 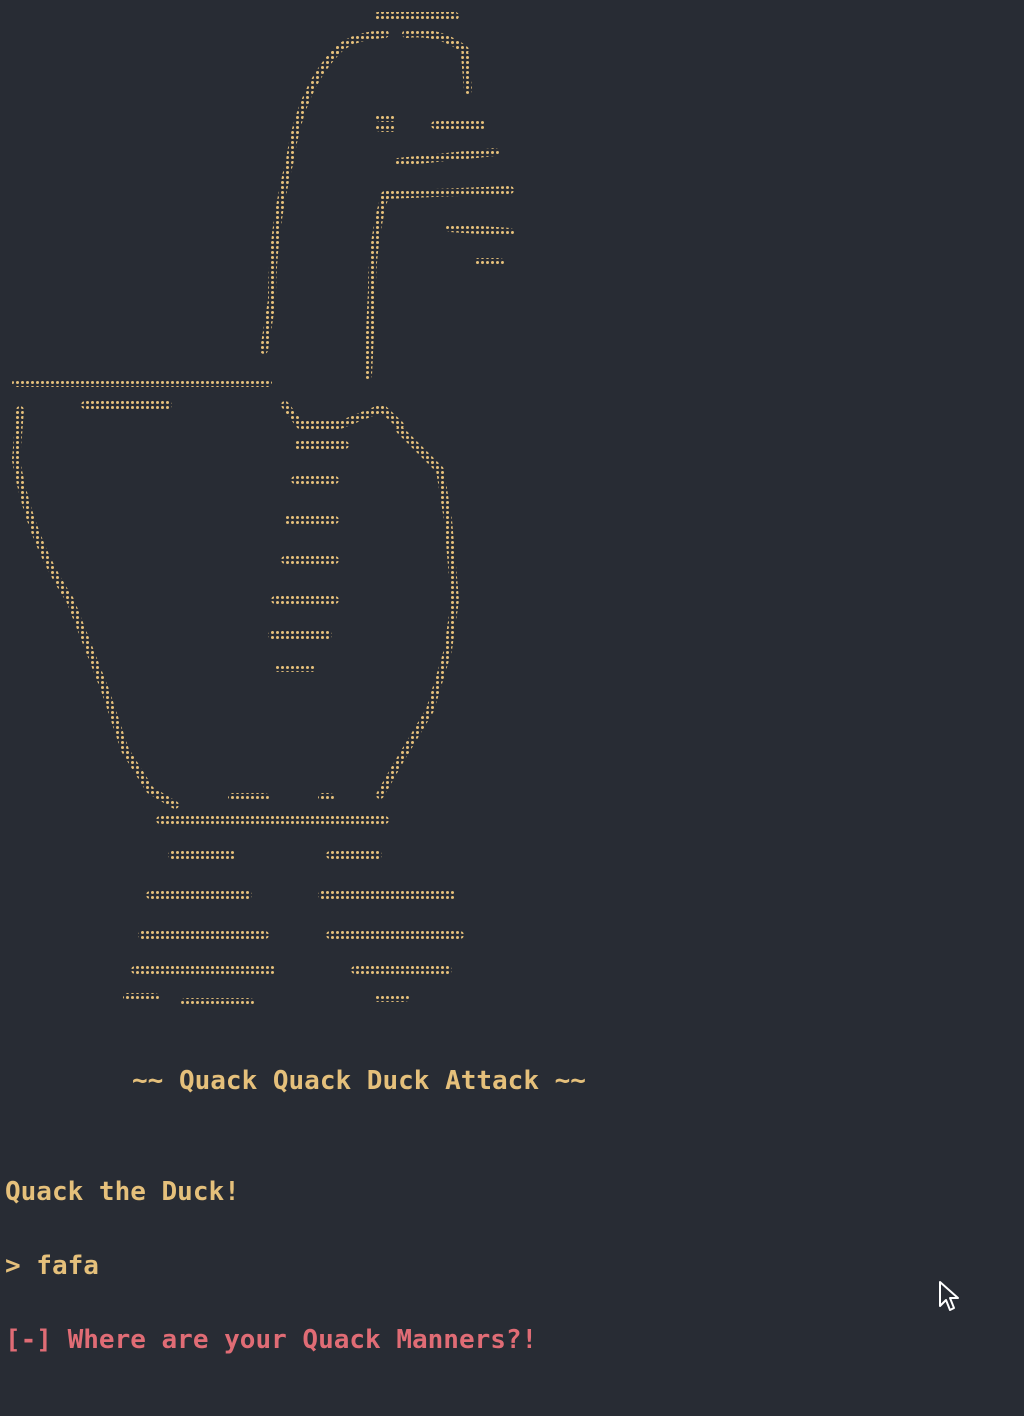 What do you see at coordinates (342, 415) in the screenshot?
I see `duck-chest` at bounding box center [342, 415].